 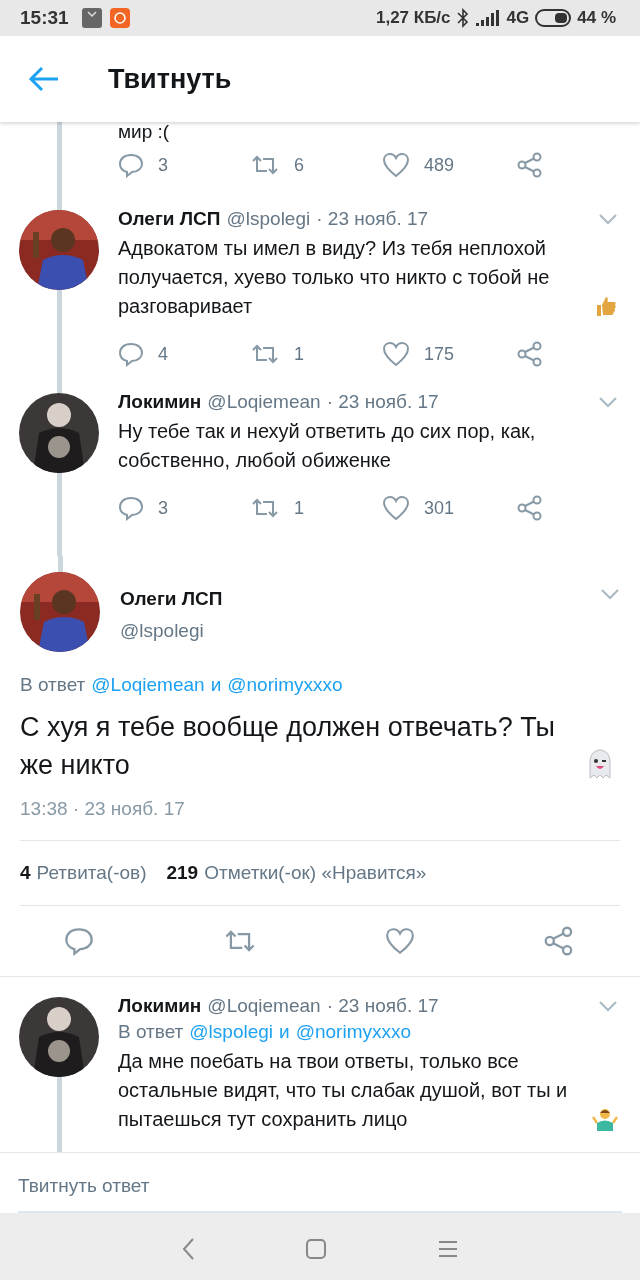 What do you see at coordinates (334, 277) in the screenshot?
I see `tweet-text: Адвокатом ты имел в виду? Из тебя неплохой получается, хуево только что никто с тобой не разговаривает` at bounding box center [334, 277].